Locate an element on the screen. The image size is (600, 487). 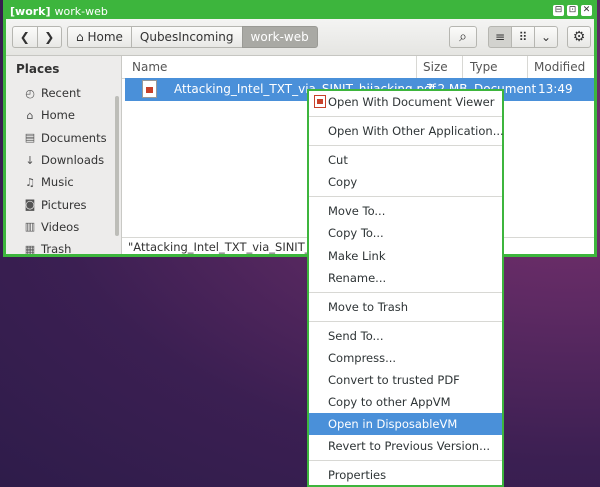
sidebar-item-trash: ▦ Trash is located at coordinates (63, 246).